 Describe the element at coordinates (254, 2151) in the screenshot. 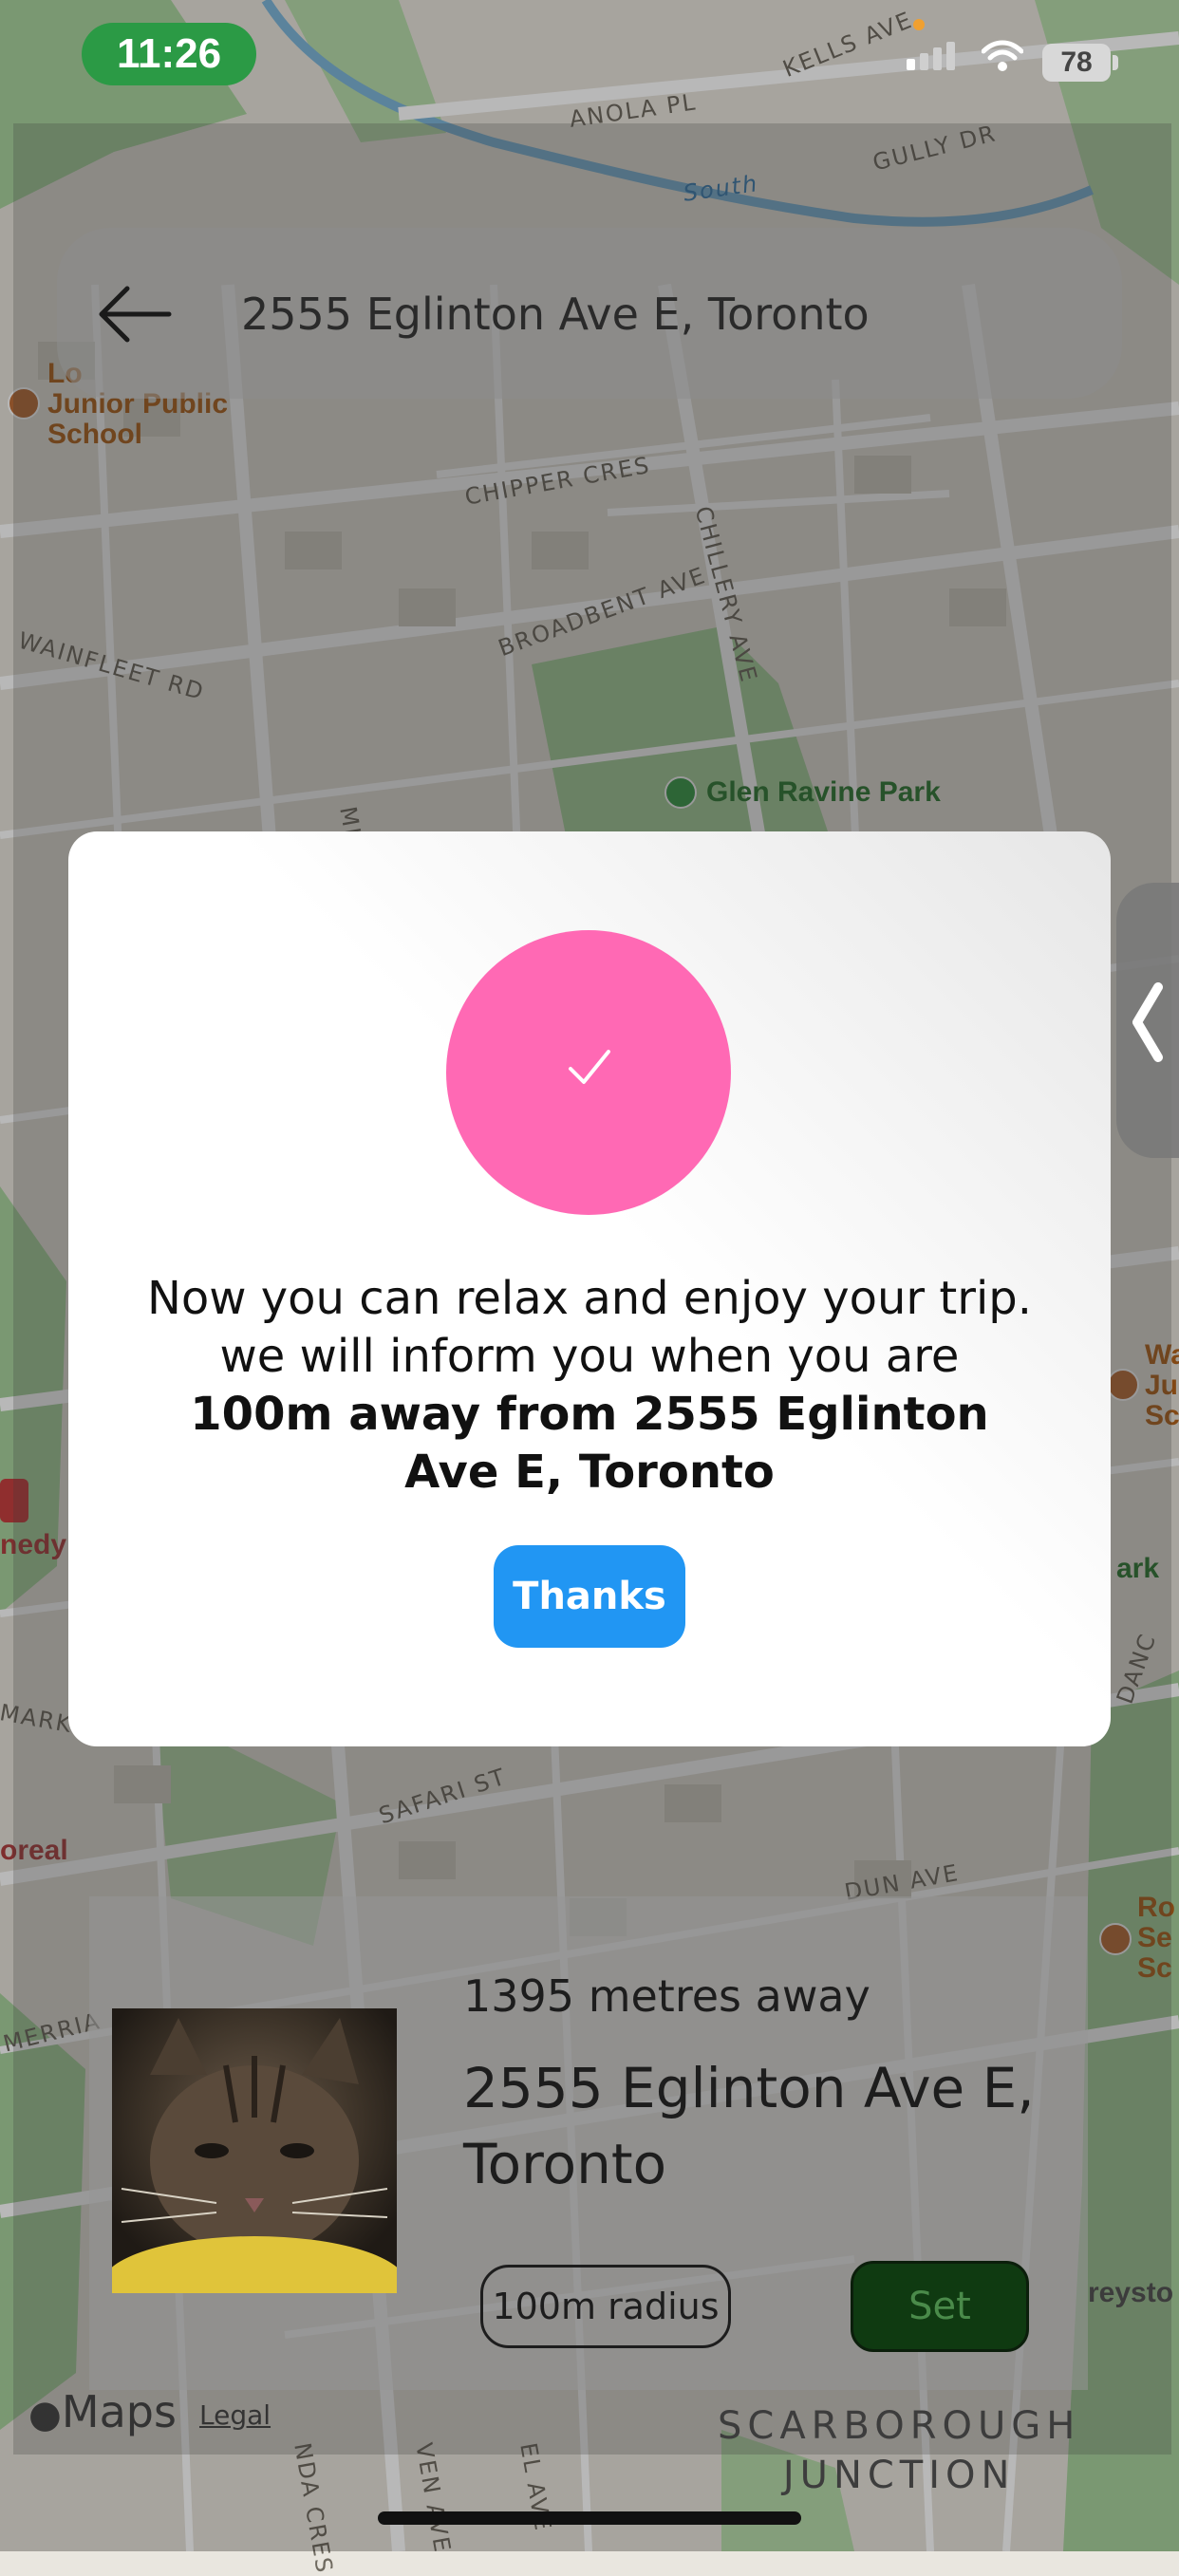

I see `destination-photo` at that location.